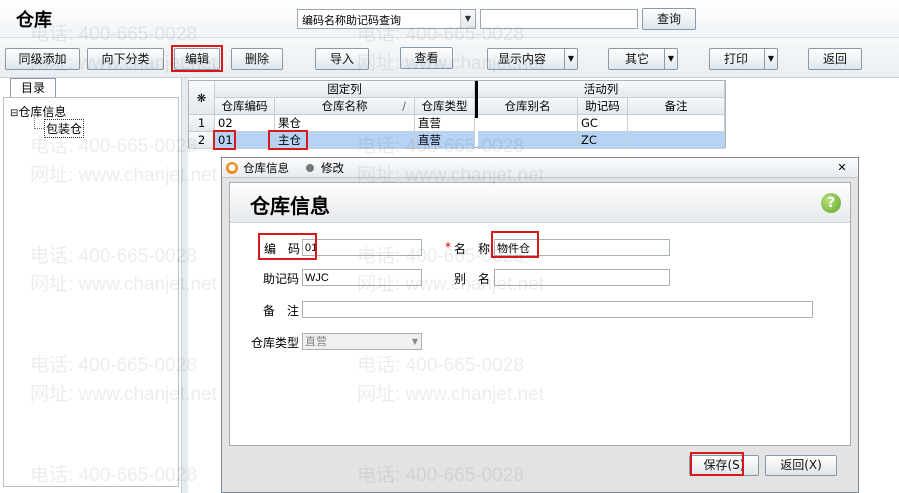 The image size is (899, 493). What do you see at coordinates (232, 168) in the screenshot?
I see `dialog-icon: ●` at bounding box center [232, 168].